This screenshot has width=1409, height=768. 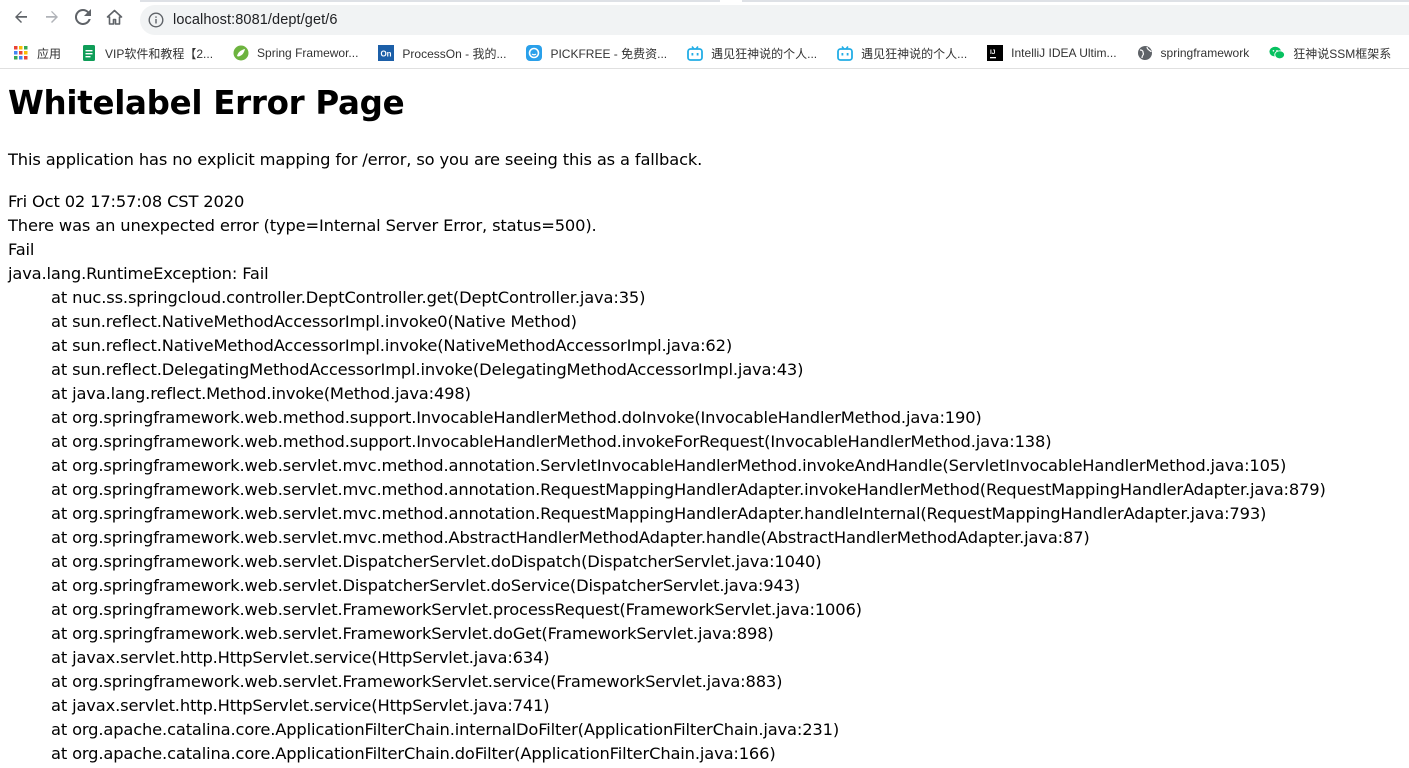 I want to click on apps-grid-icon, so click(x=21, y=53).